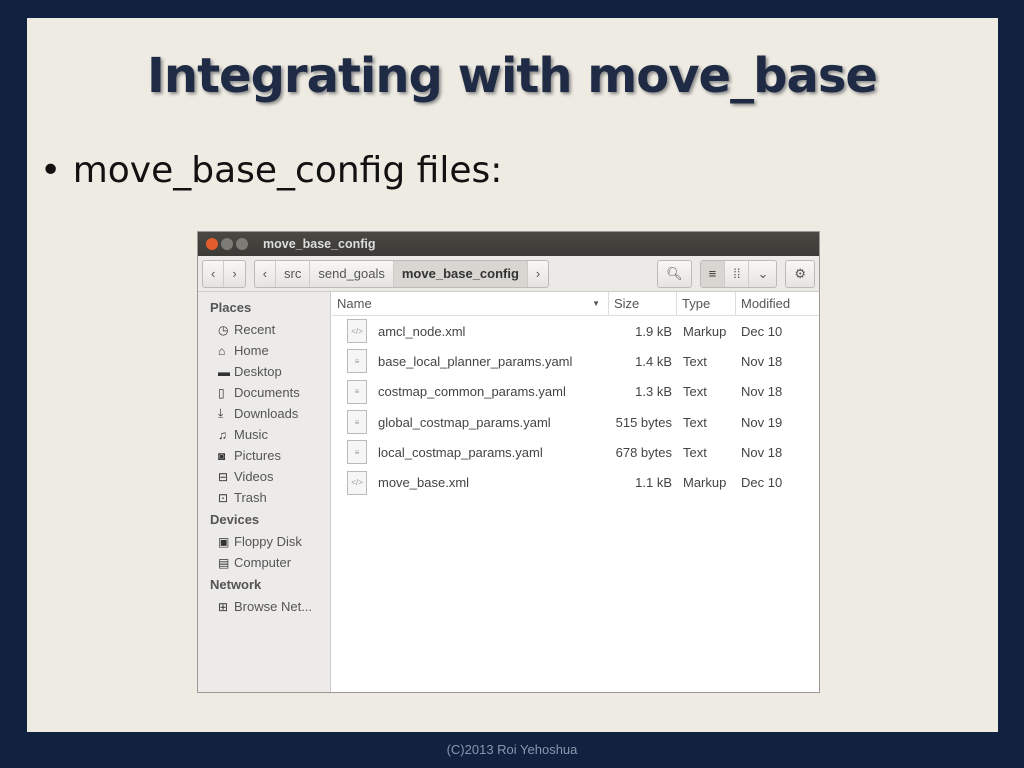 The height and width of the screenshot is (768, 1024). What do you see at coordinates (224, 371) in the screenshot?
I see `desktop-icon: ▬` at bounding box center [224, 371].